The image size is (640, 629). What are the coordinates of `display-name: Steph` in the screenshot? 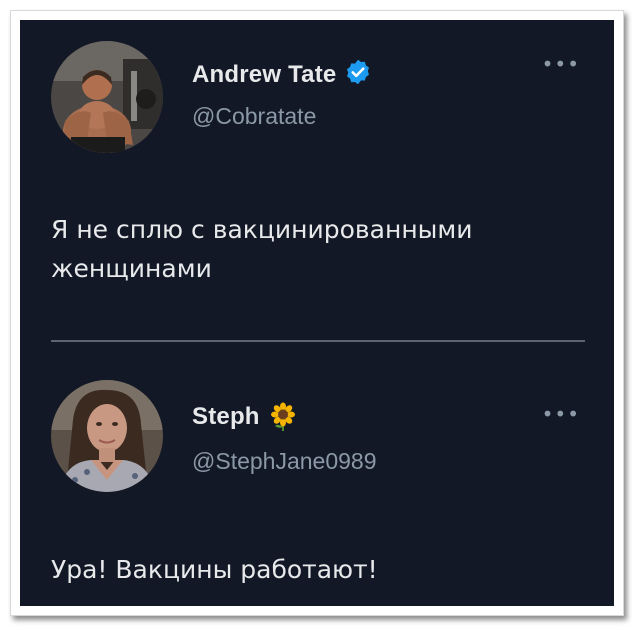 It's located at (226, 417).